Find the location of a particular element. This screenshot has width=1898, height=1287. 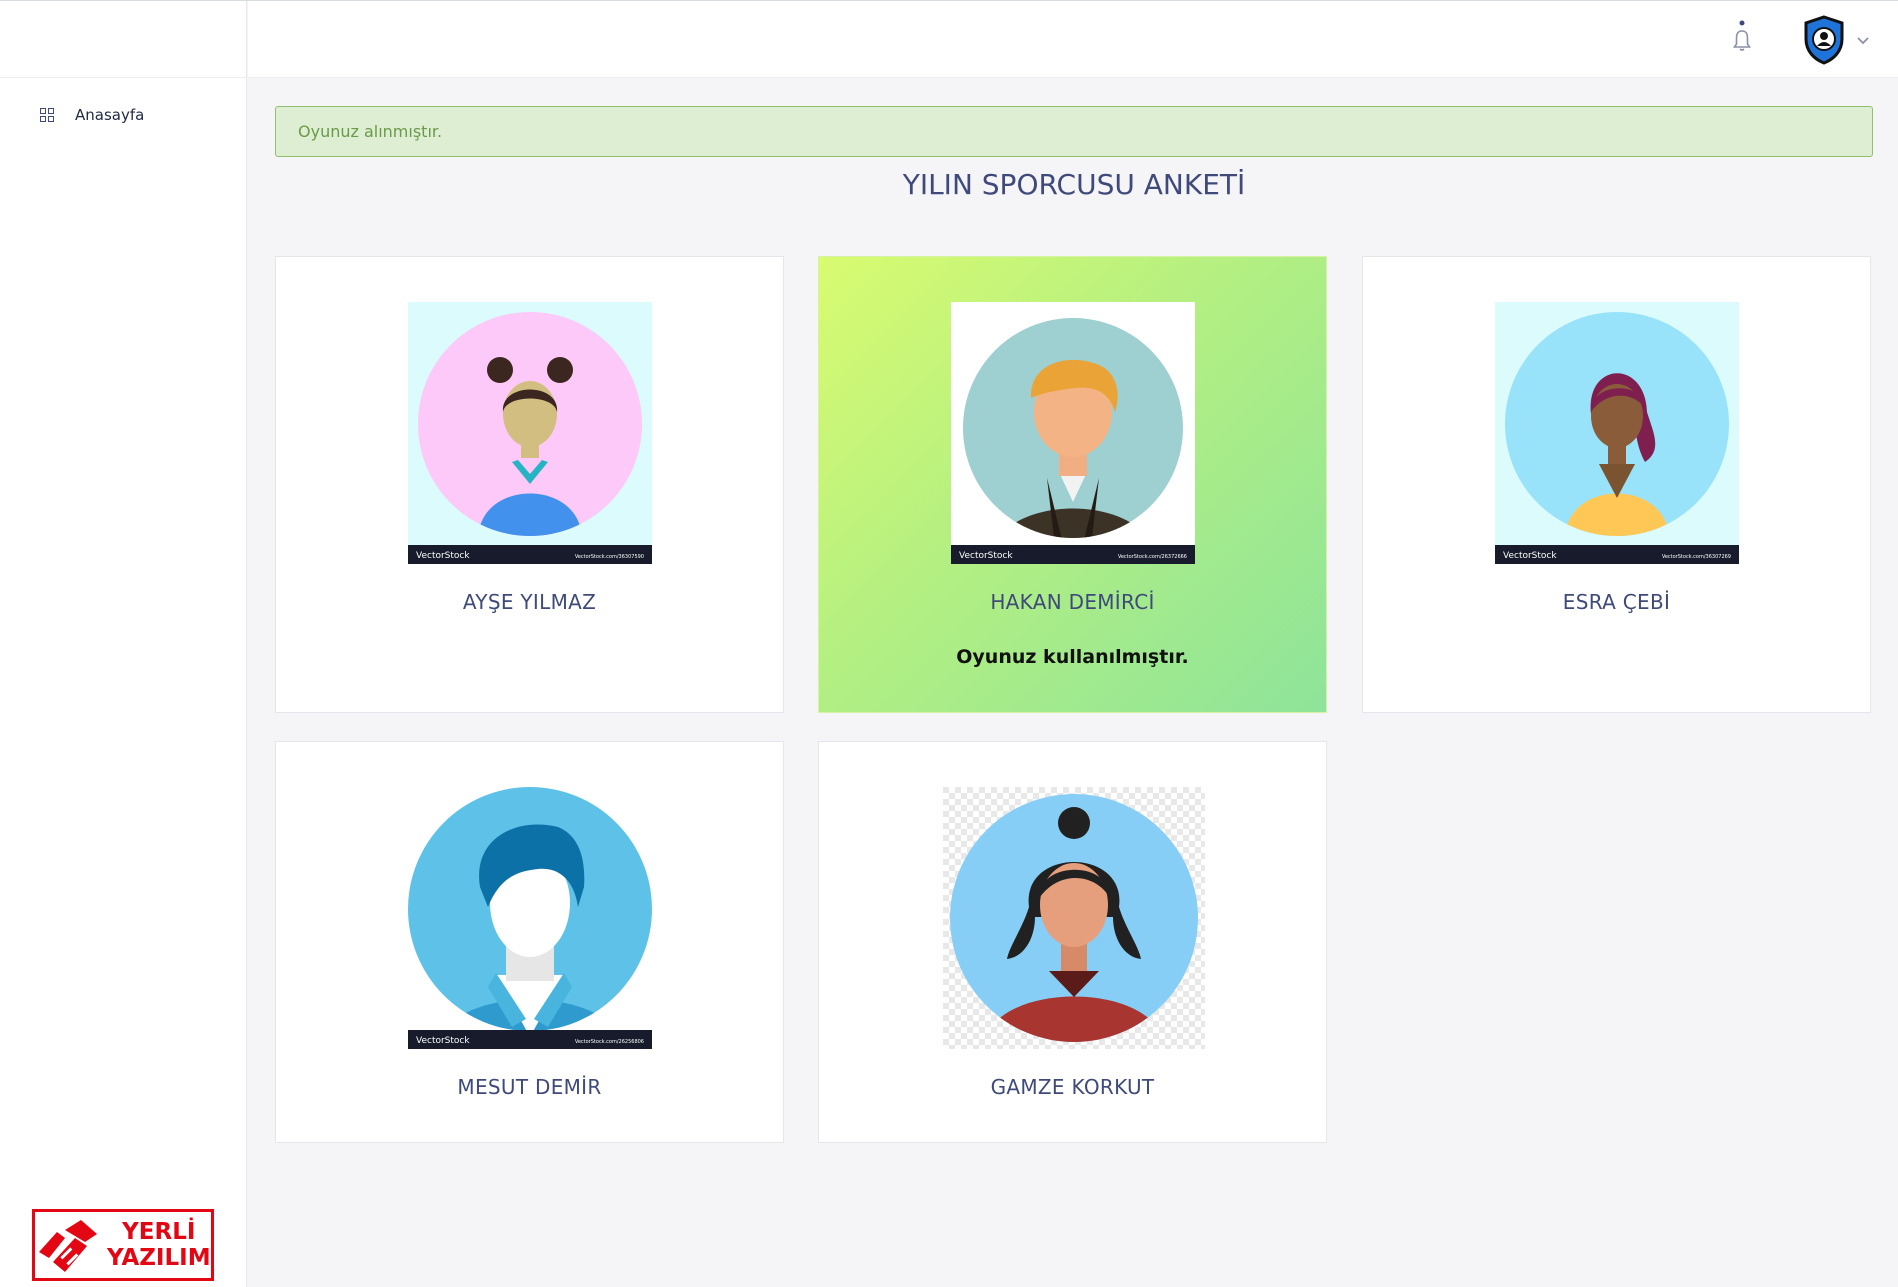

candidate-card: GAMZE KORKUT is located at coordinates (1072, 942).